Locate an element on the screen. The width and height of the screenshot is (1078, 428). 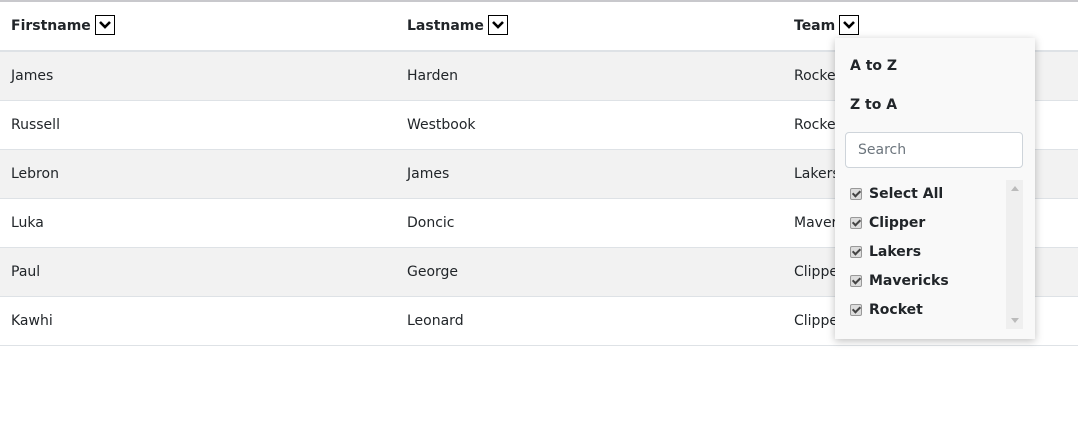
scroll-down-icon is located at coordinates (1015, 320).